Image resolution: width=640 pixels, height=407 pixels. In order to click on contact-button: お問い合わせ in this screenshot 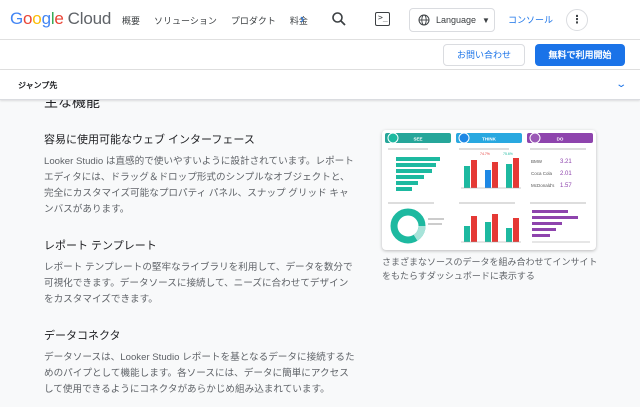, I will do `click(484, 55)`.